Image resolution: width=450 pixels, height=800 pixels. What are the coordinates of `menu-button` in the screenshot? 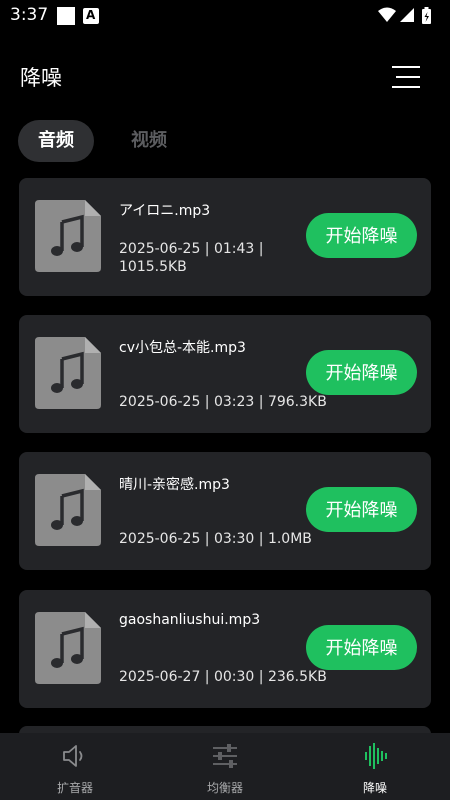 It's located at (407, 77).